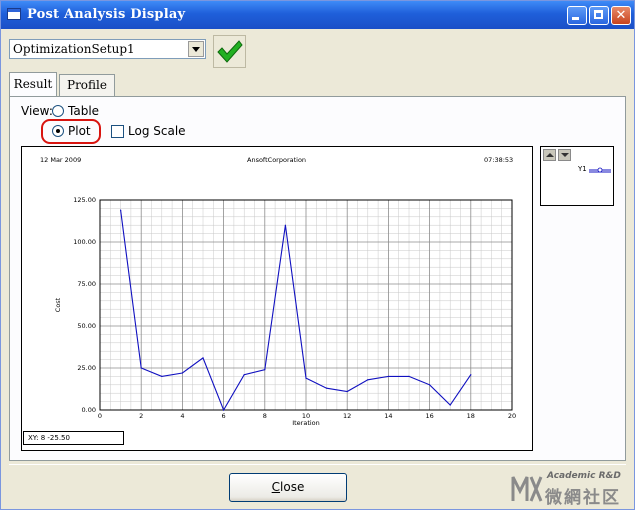  What do you see at coordinates (117, 131) in the screenshot?
I see `log-scale-checkbox` at bounding box center [117, 131].